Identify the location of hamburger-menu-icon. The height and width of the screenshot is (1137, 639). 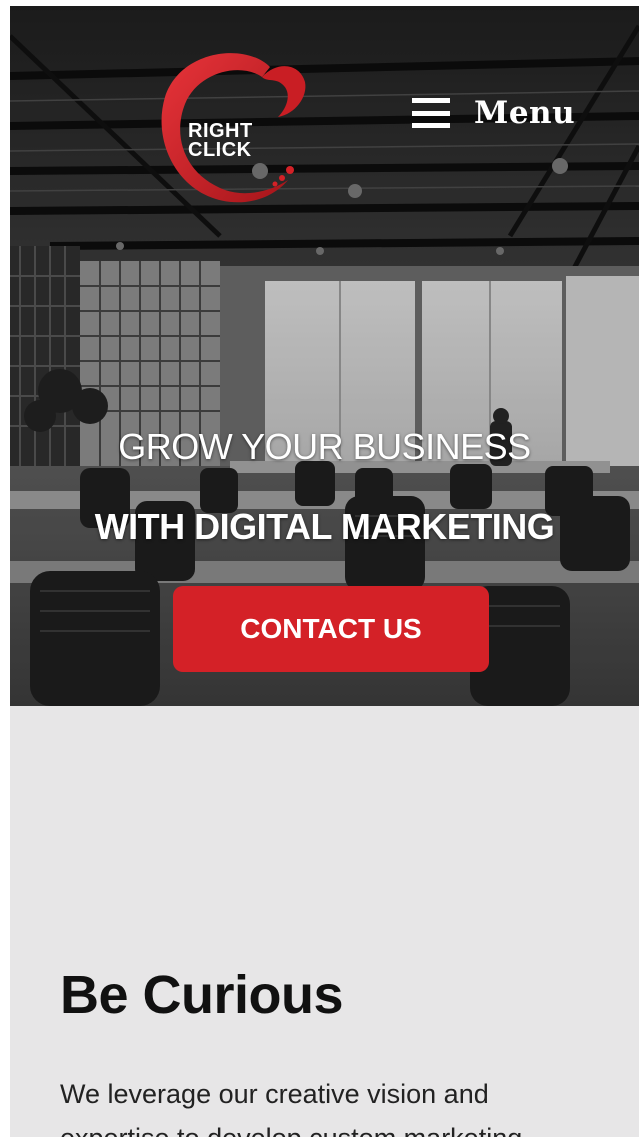
(431, 113).